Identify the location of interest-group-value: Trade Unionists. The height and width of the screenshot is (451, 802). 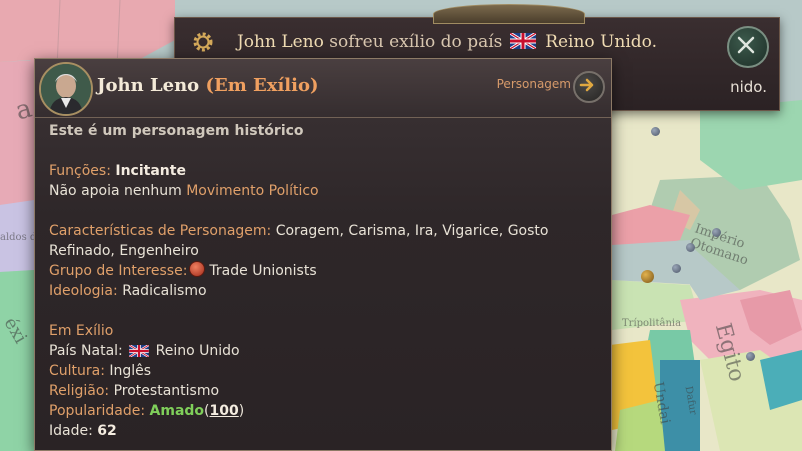
(262, 271).